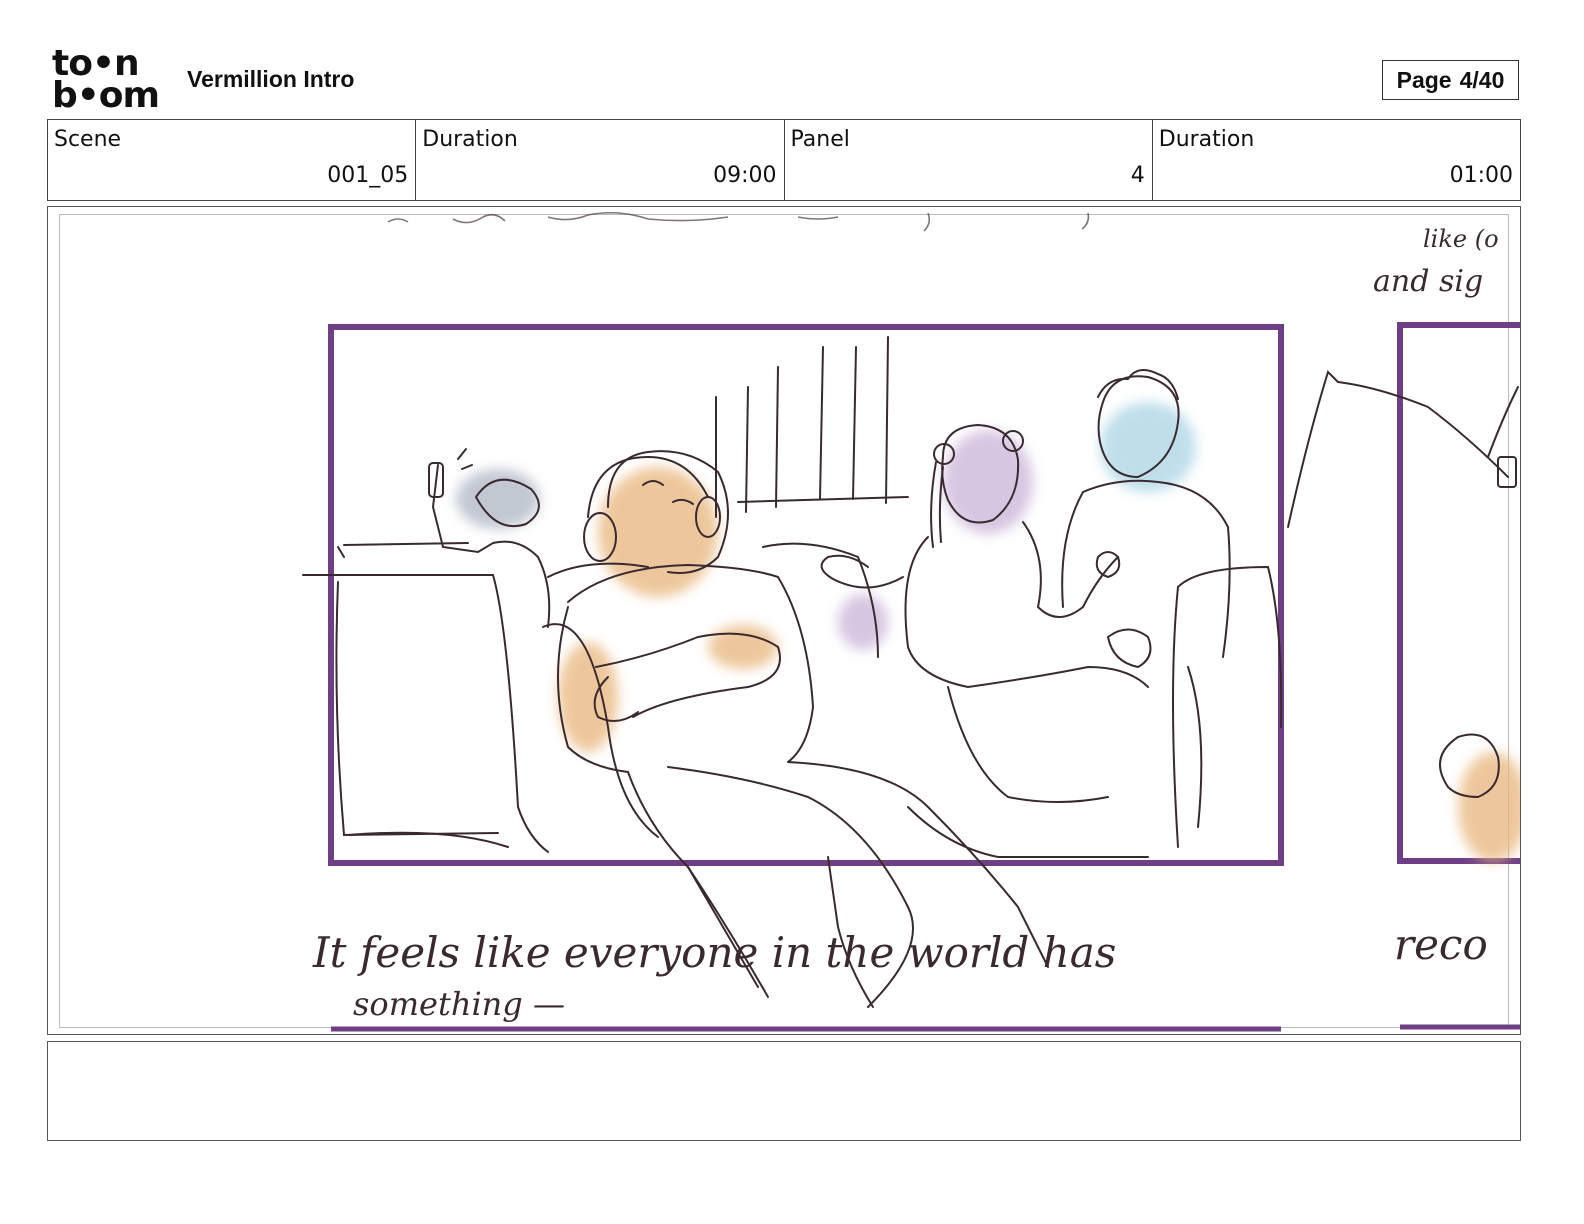 The height and width of the screenshot is (1224, 1584). What do you see at coordinates (969, 160) in the screenshot?
I see `panel-cell: Panel 4` at bounding box center [969, 160].